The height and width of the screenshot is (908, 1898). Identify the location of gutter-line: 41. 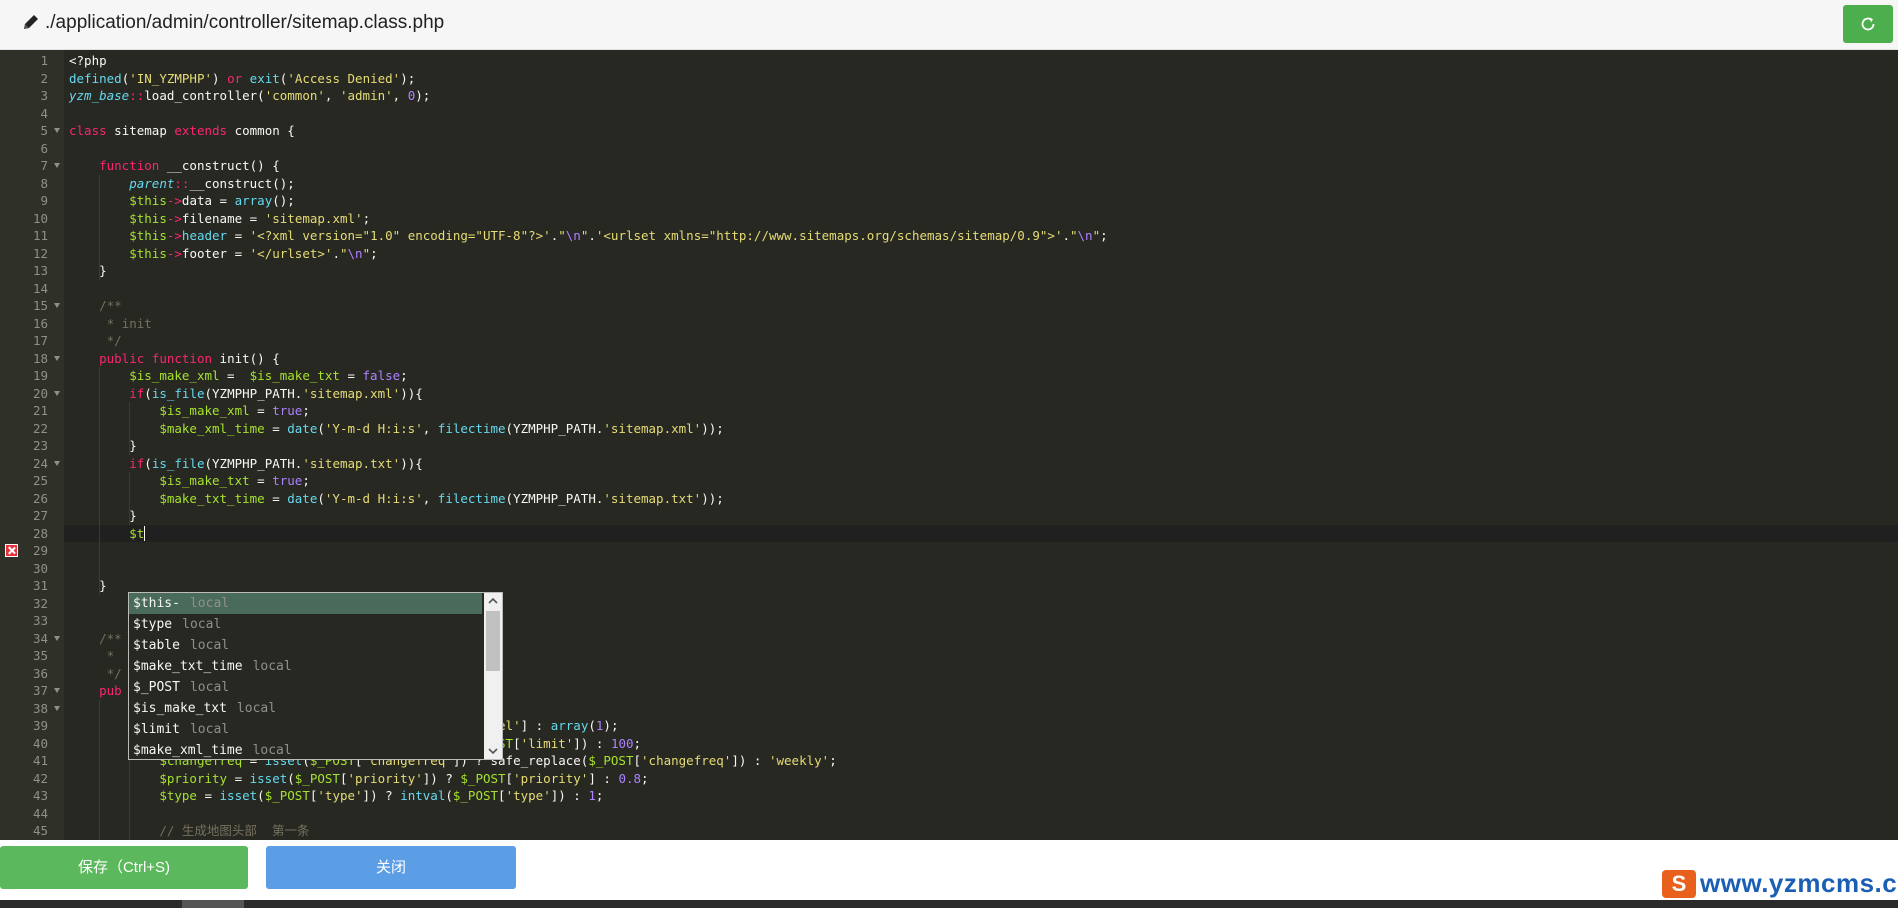
(32, 761).